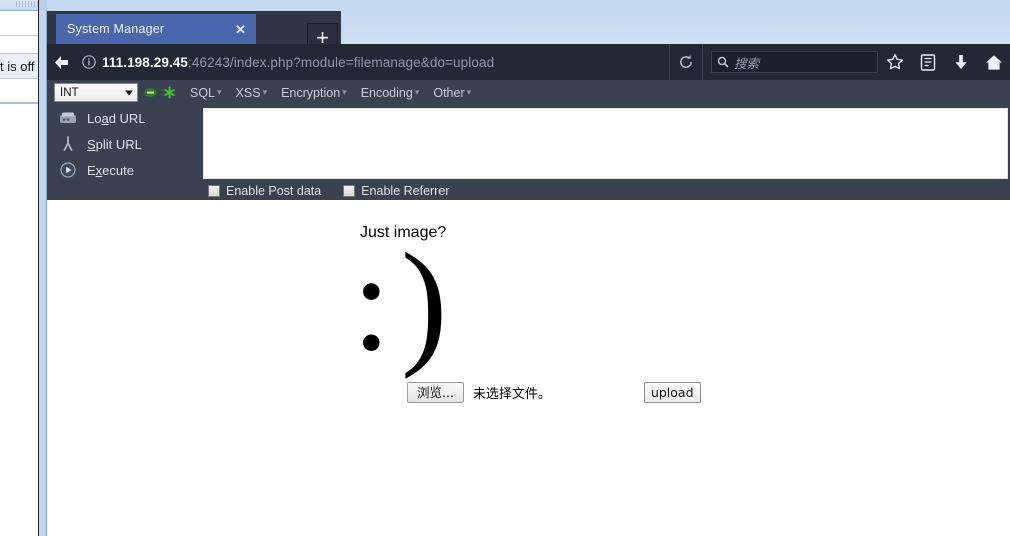 The height and width of the screenshot is (536, 1010). I want to click on execute-label: Execute, so click(110, 170).